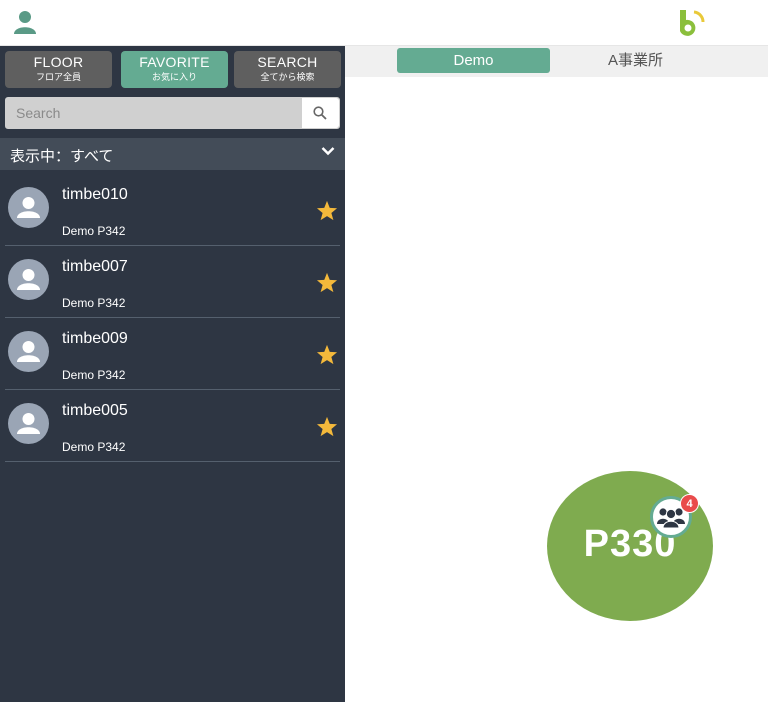 This screenshot has width=768, height=702. I want to click on floor-tabs: Demo A事業所, so click(556, 61).